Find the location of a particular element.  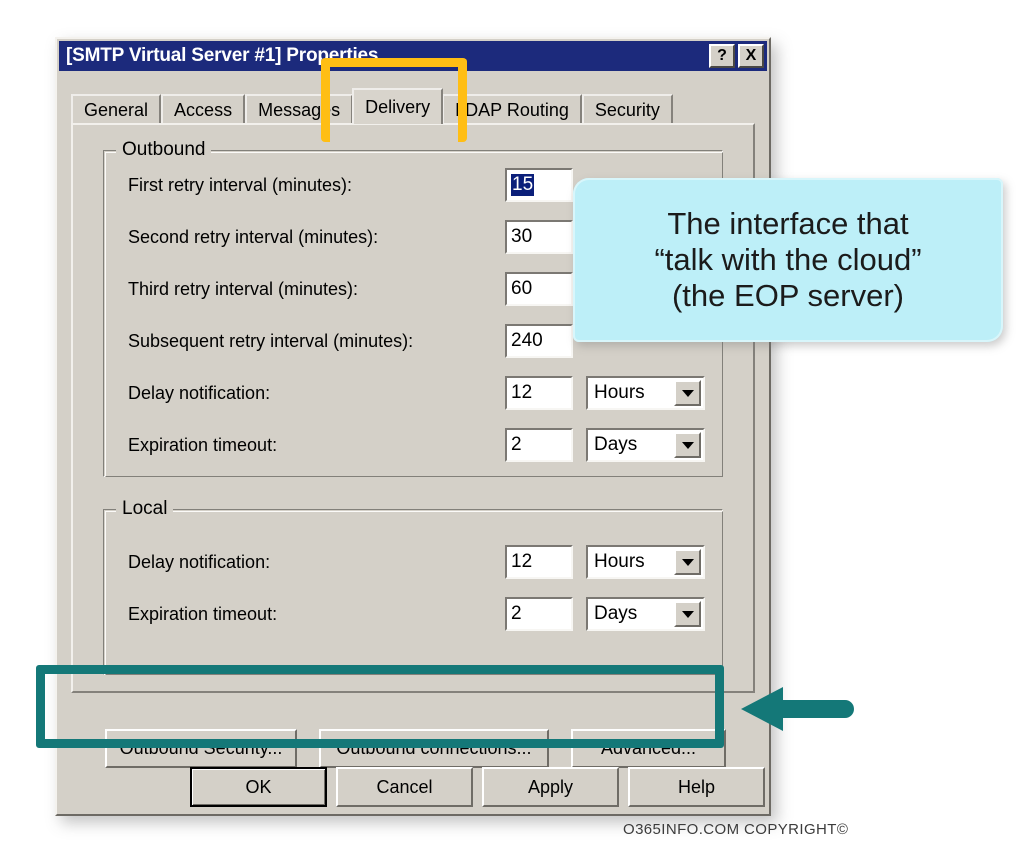

callout-line-3: (the EOP server) is located at coordinates (787, 296).